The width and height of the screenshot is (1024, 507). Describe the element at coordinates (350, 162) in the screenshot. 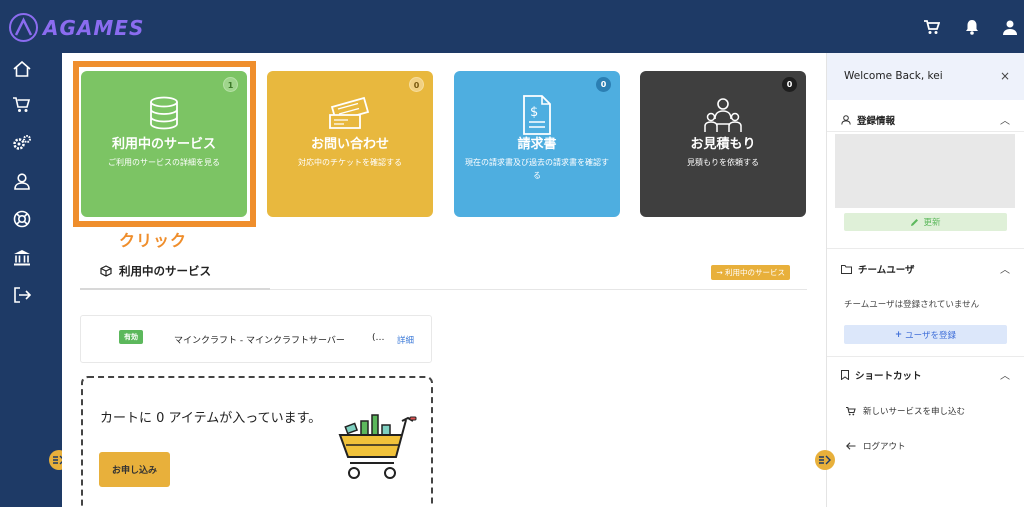

I see `card-subtitle: 対応中のチケットを確認する` at that location.